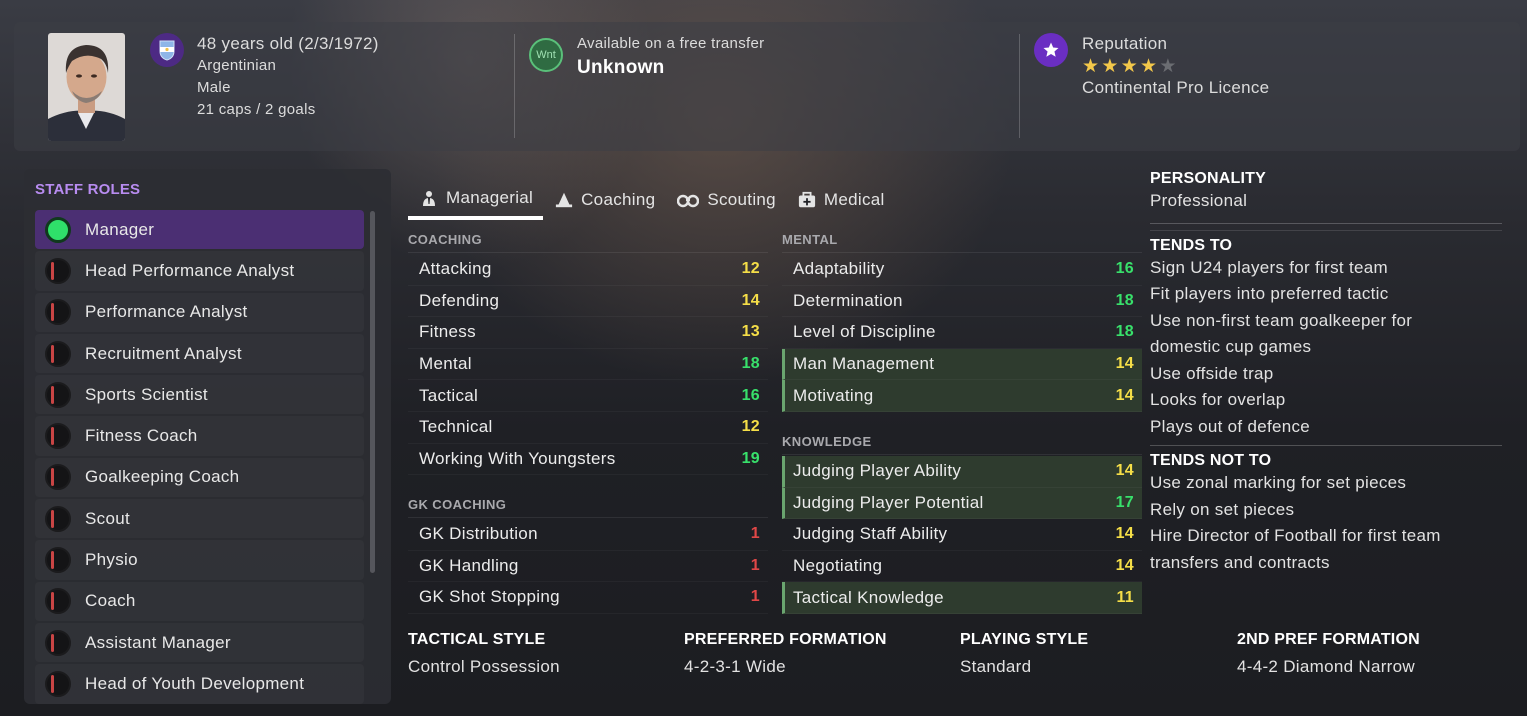 The width and height of the screenshot is (1527, 716). Describe the element at coordinates (86, 87) in the screenshot. I see `avatar` at that location.